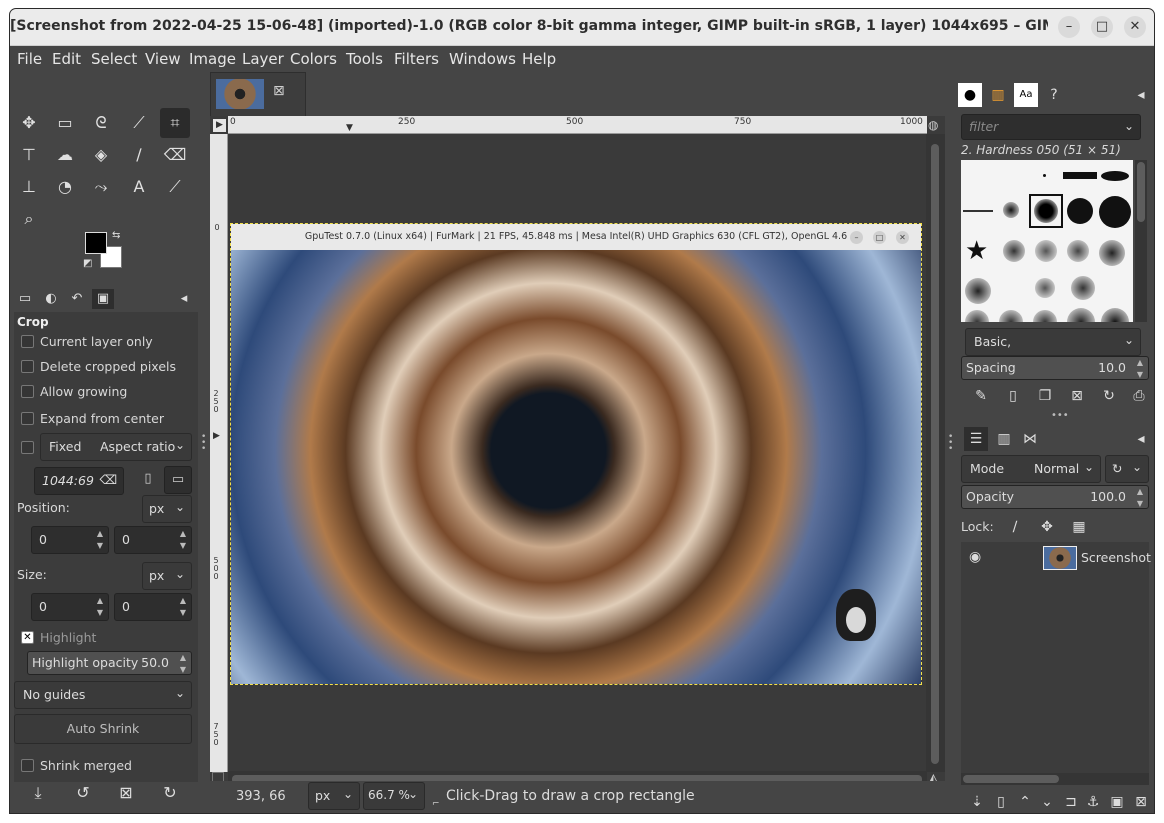  Describe the element at coordinates (116, 235) in the screenshot. I see `swap-colors-icon: ⇆` at that location.